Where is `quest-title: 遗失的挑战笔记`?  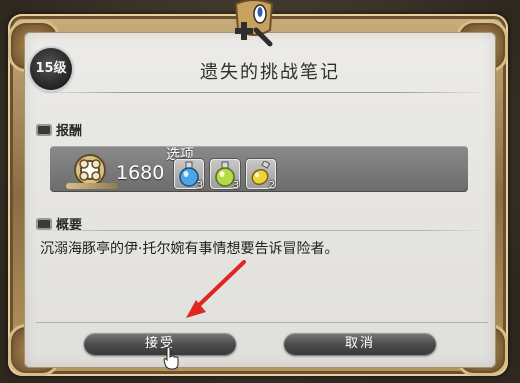
quest-title: 遗失的挑战笔记 is located at coordinates (270, 72).